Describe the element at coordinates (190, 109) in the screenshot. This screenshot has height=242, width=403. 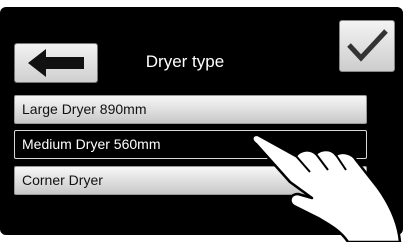
I see `option-large-dryer: Large Dryer 890mm` at that location.